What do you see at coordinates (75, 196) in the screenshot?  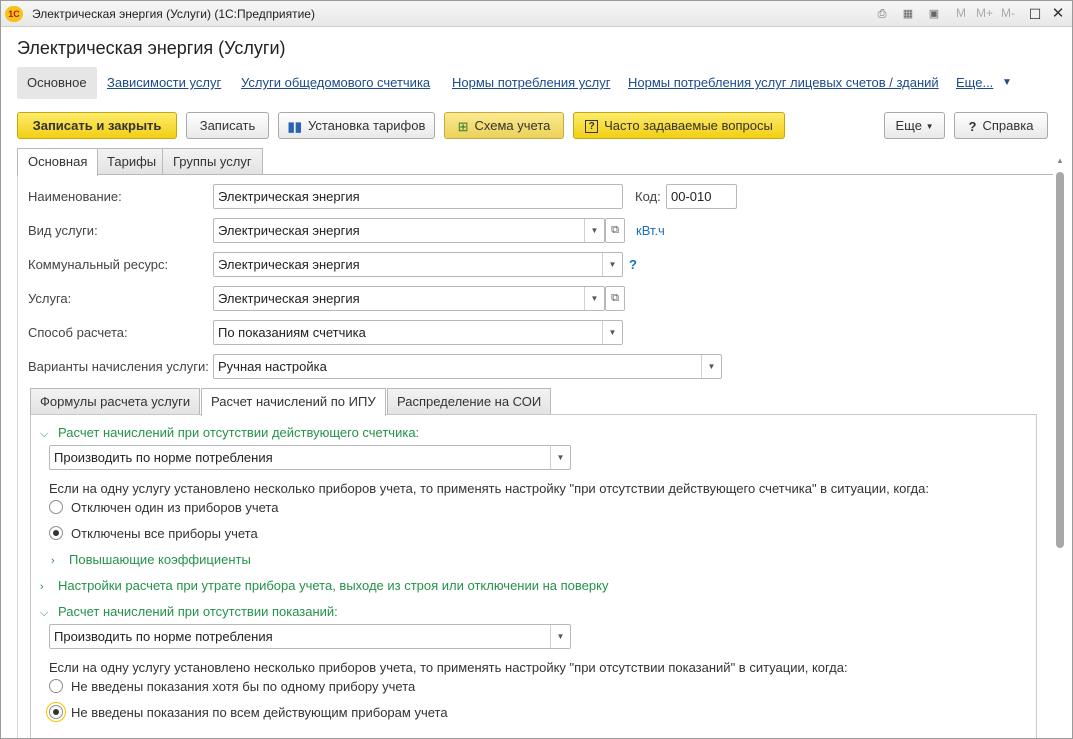 I see `name-label: Наименование:` at bounding box center [75, 196].